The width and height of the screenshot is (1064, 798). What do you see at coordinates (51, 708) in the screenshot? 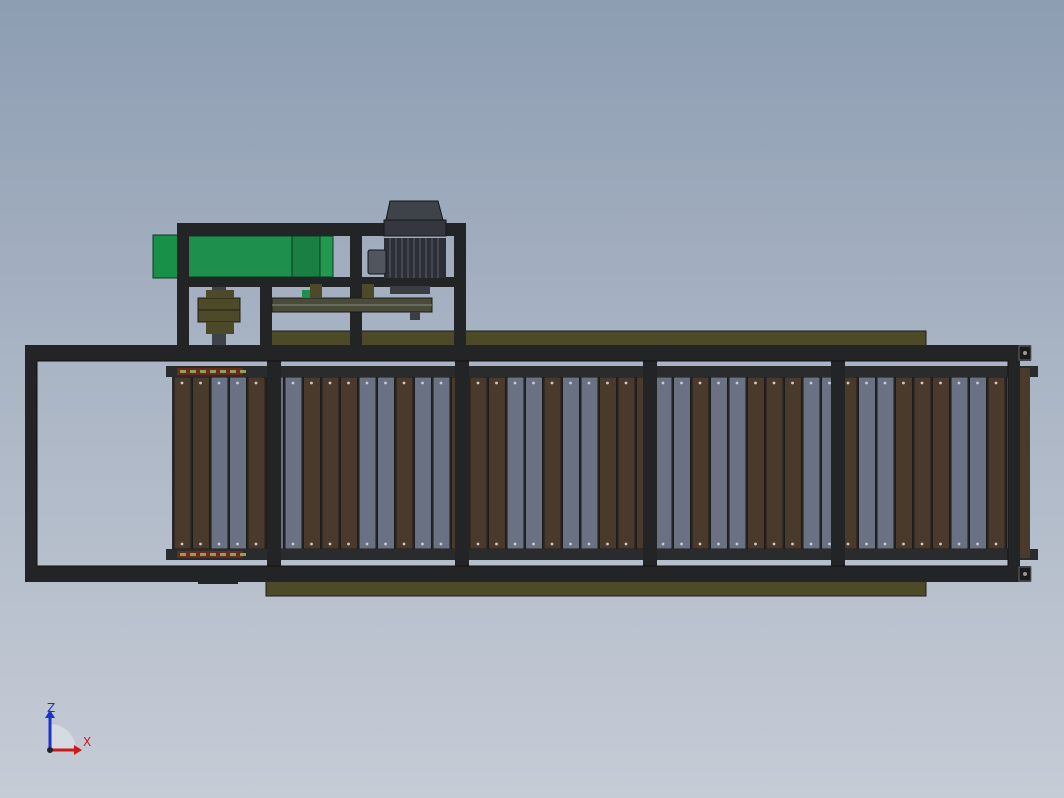
I see `z-axis-label: Z` at bounding box center [51, 708].